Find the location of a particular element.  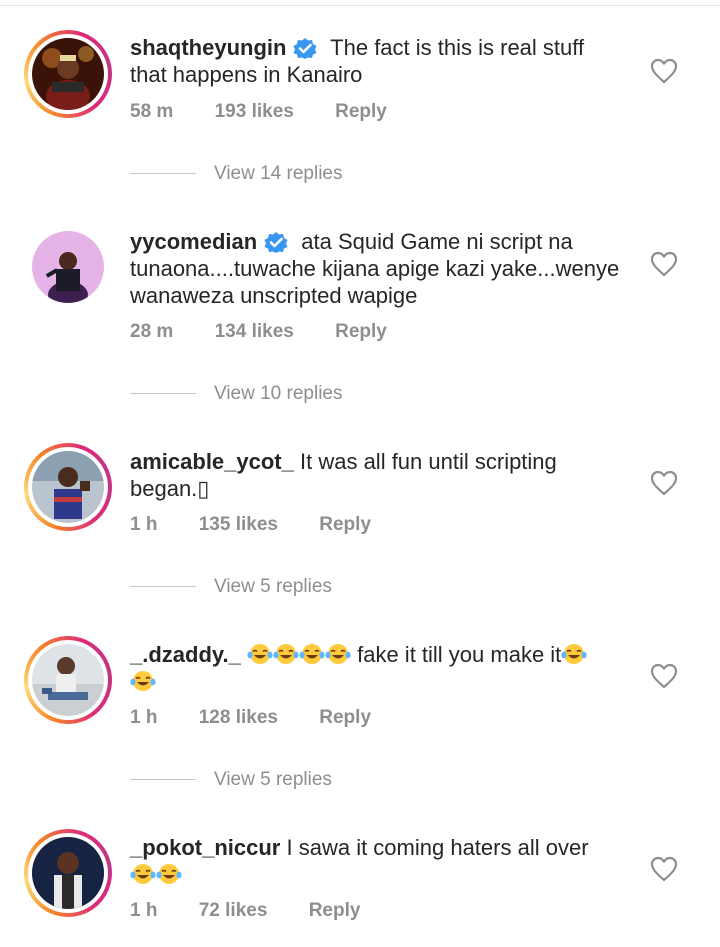

comment-meta: 1 h 128 likes Reply is located at coordinates (250, 718).